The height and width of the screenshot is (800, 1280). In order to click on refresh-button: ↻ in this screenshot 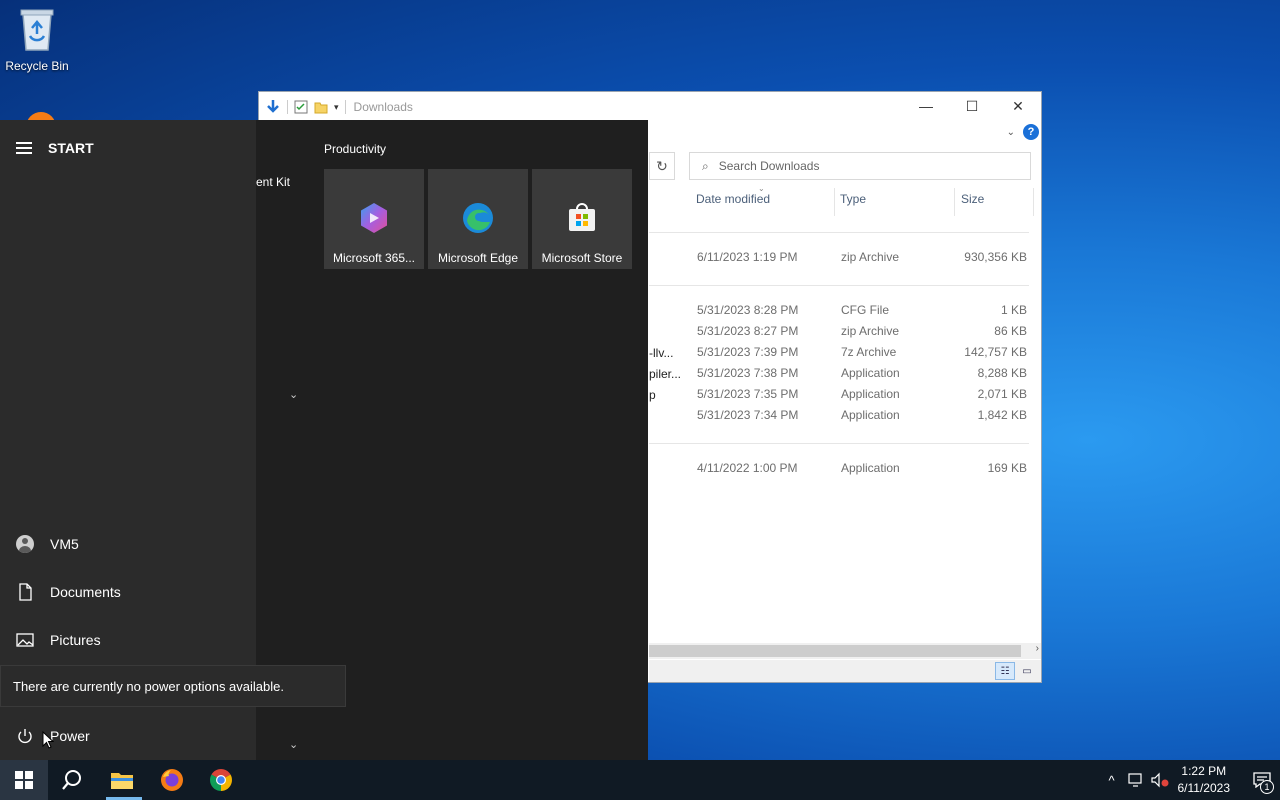, I will do `click(662, 166)`.